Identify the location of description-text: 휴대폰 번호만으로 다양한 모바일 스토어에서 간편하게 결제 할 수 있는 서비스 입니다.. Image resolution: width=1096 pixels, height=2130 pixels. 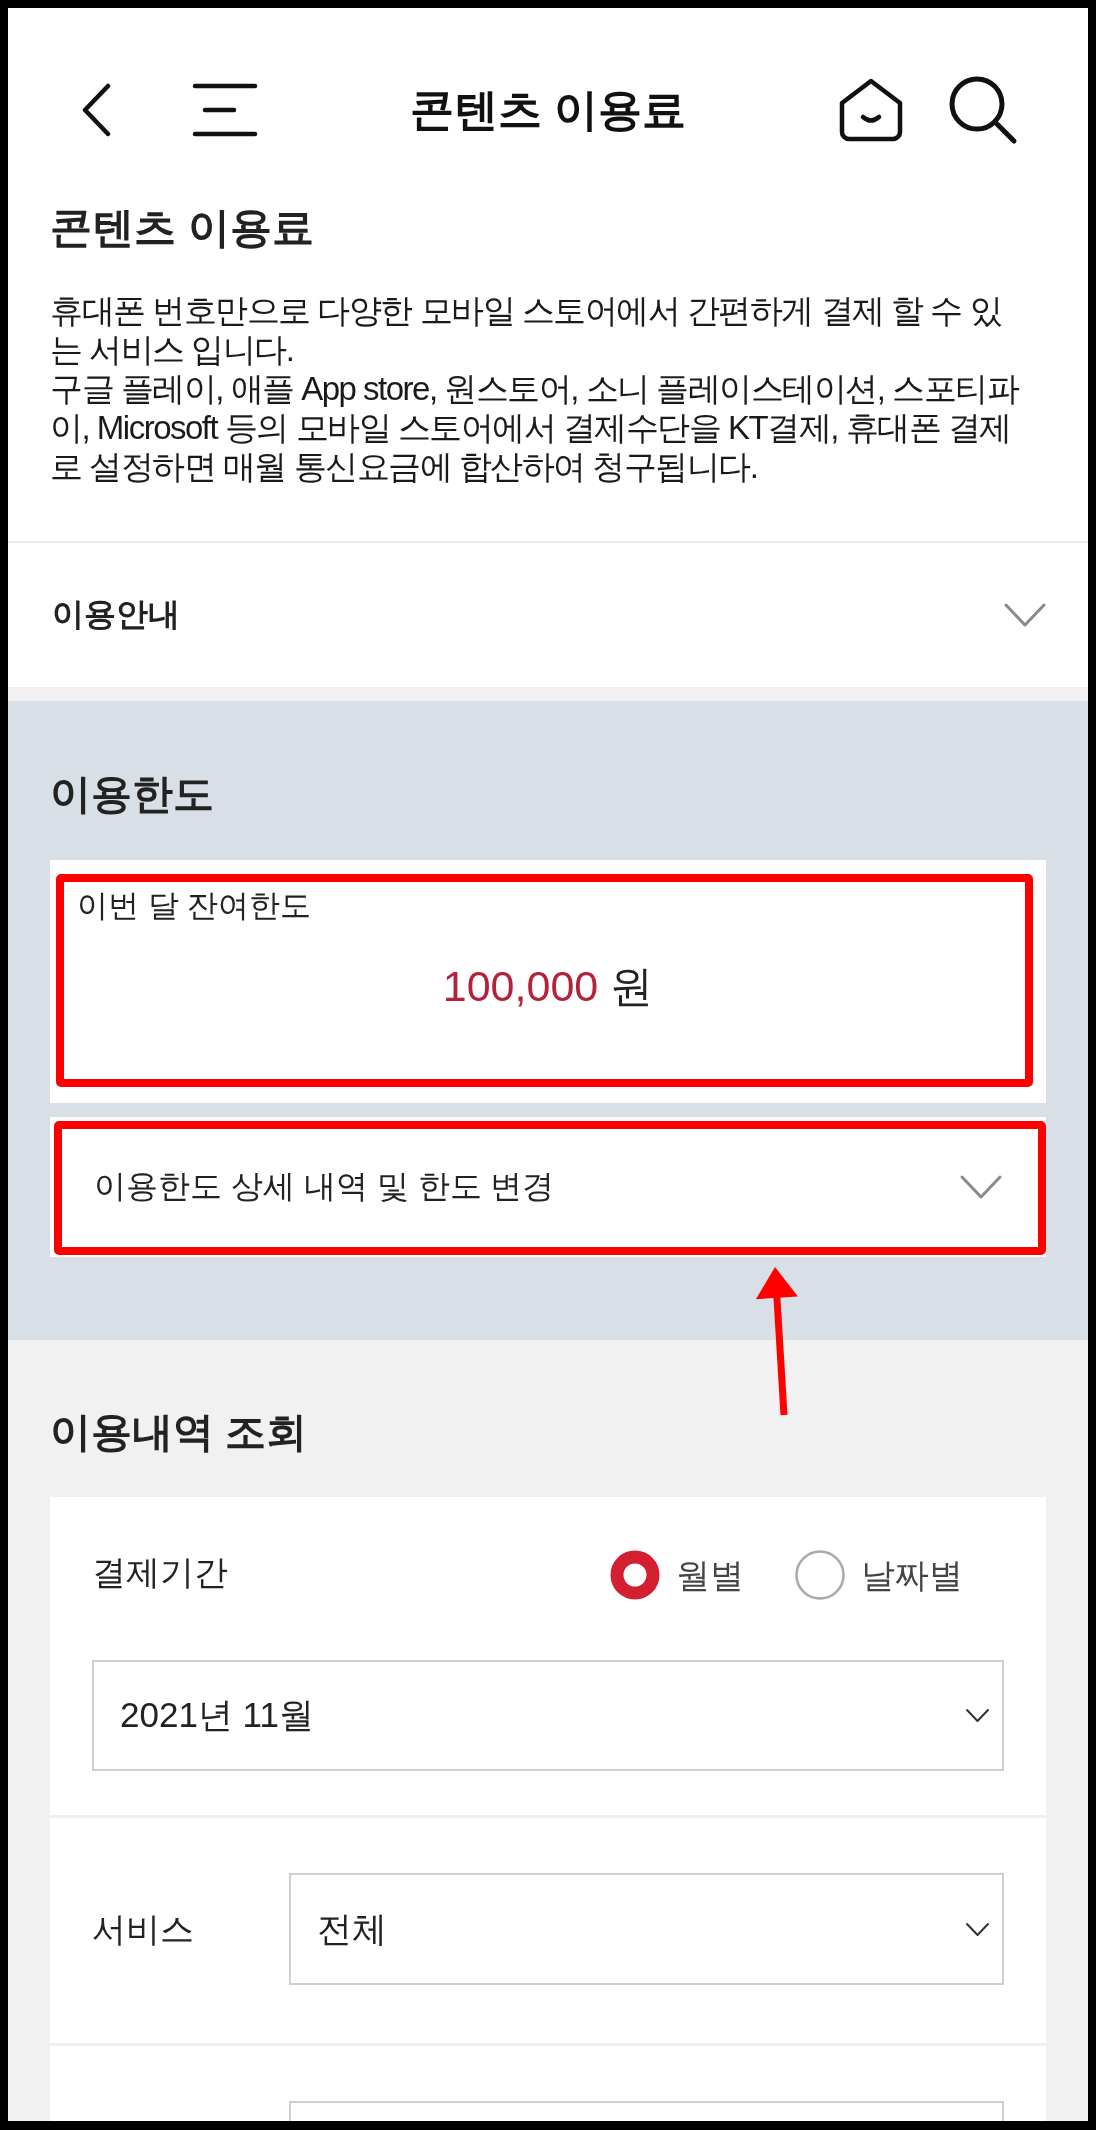
(526, 330).